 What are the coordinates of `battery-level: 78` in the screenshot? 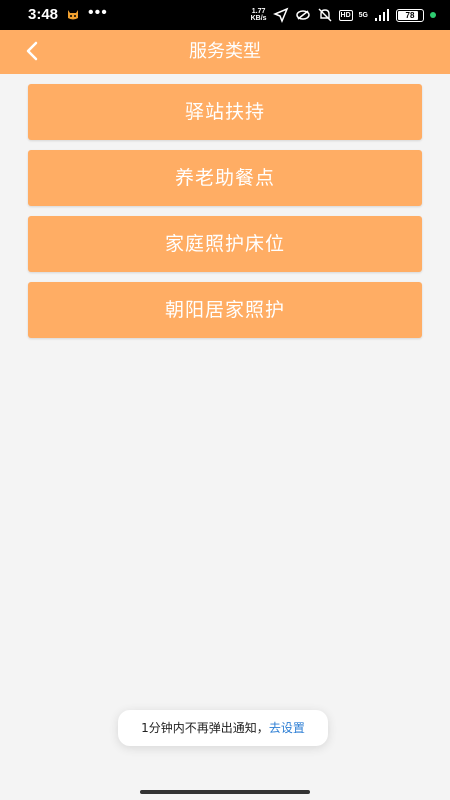 It's located at (410, 15).